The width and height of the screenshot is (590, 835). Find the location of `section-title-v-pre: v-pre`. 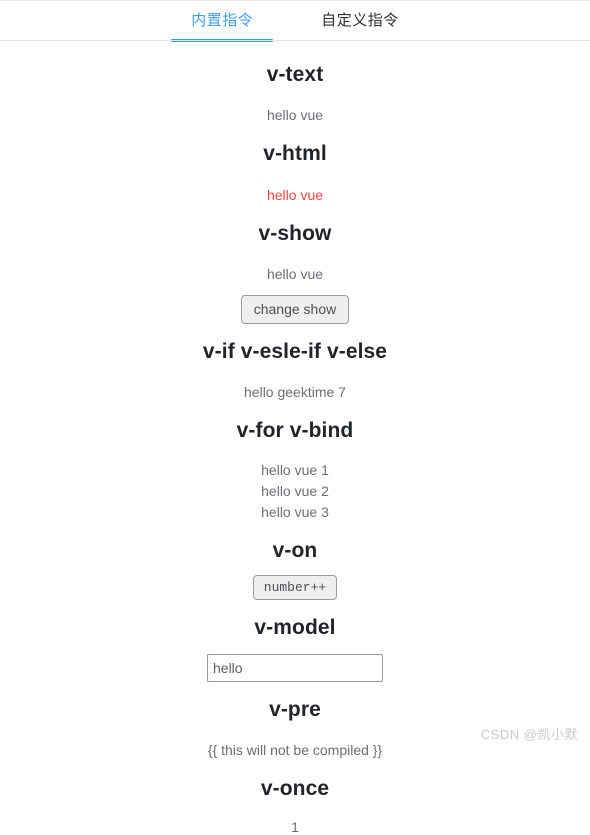

section-title-v-pre: v-pre is located at coordinates (295, 709).